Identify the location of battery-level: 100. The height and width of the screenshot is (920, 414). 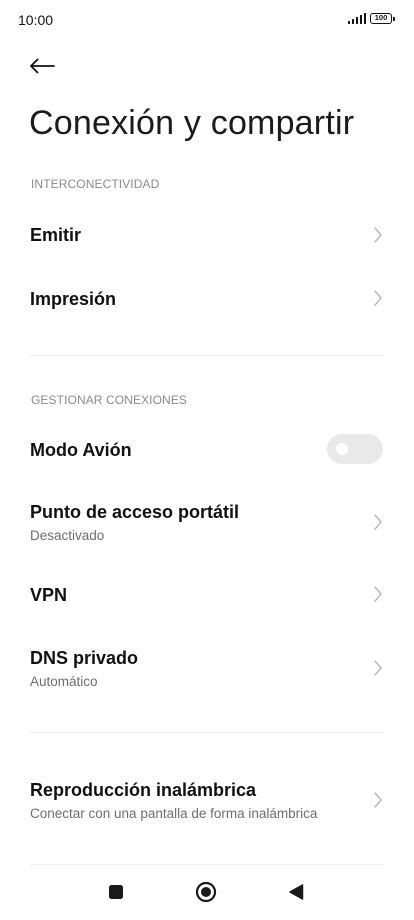
(381, 17).